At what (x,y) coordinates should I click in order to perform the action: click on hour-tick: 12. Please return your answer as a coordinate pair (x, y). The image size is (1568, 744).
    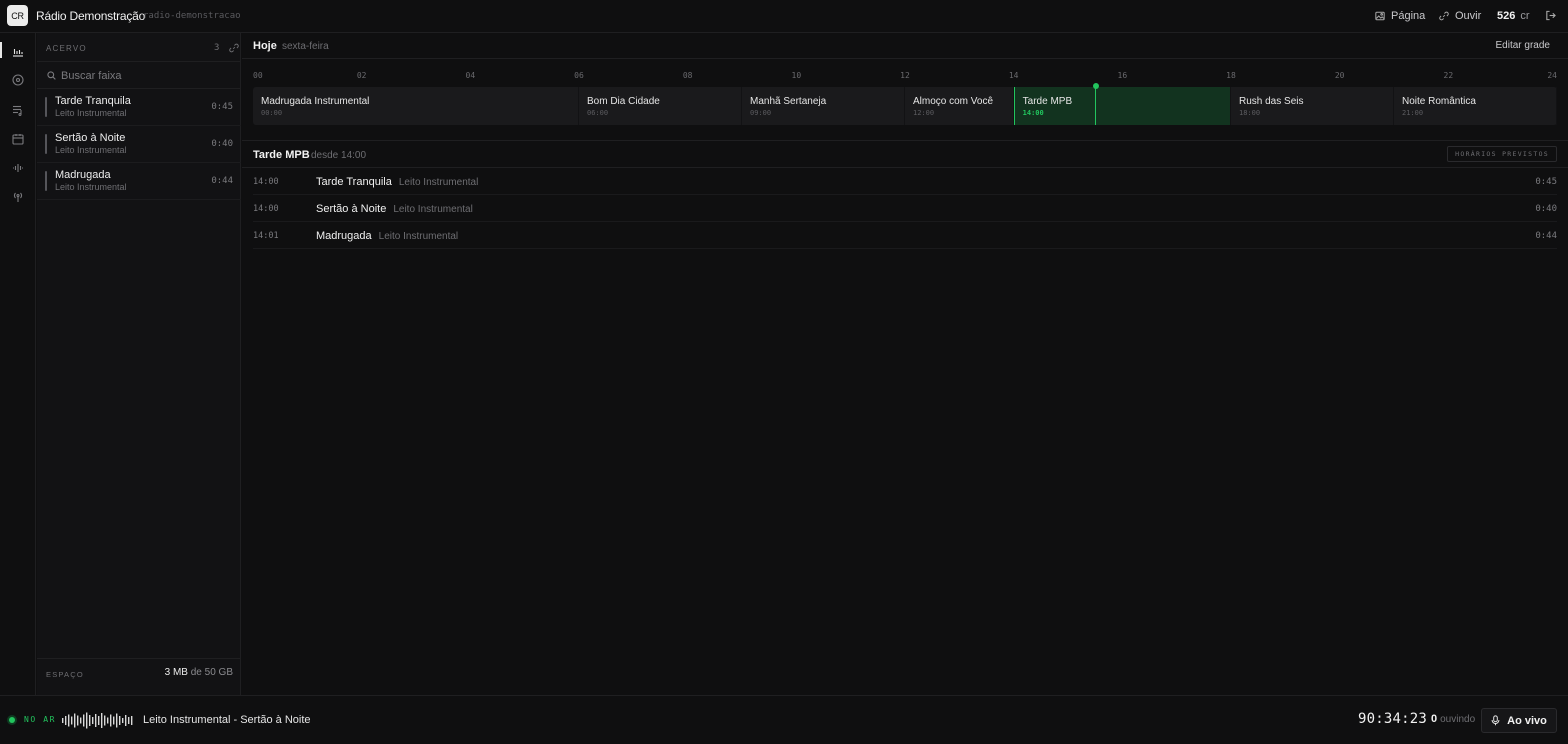
    Looking at the image, I should click on (905, 75).